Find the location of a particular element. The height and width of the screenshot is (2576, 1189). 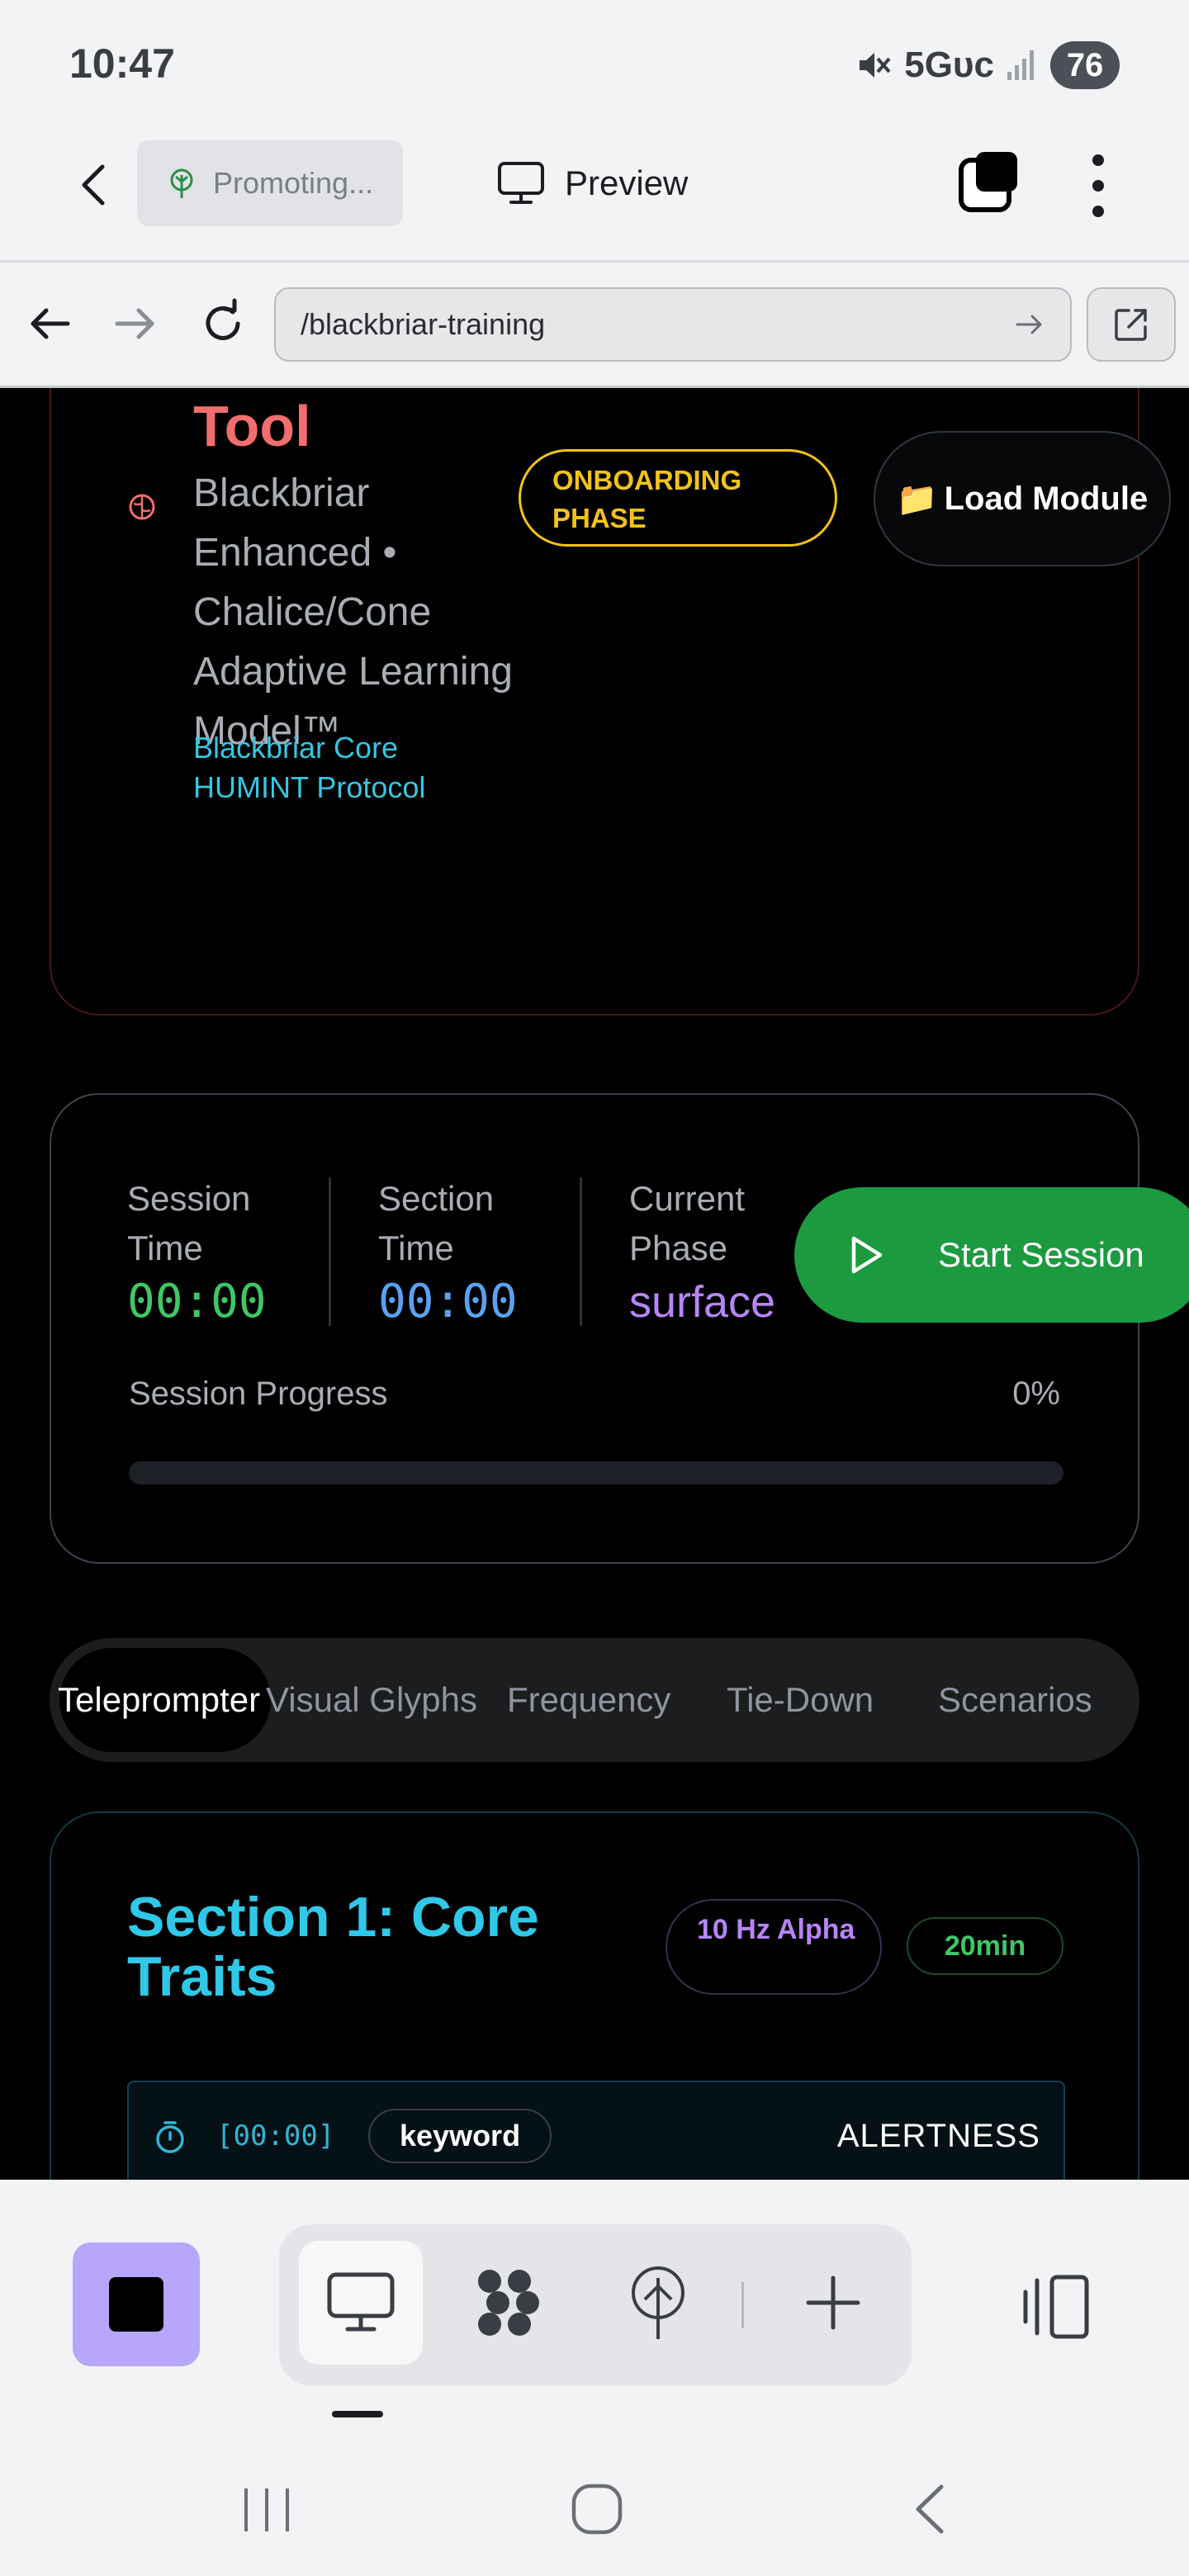

current-phase-label: Current Phase is located at coordinates (687, 1223).